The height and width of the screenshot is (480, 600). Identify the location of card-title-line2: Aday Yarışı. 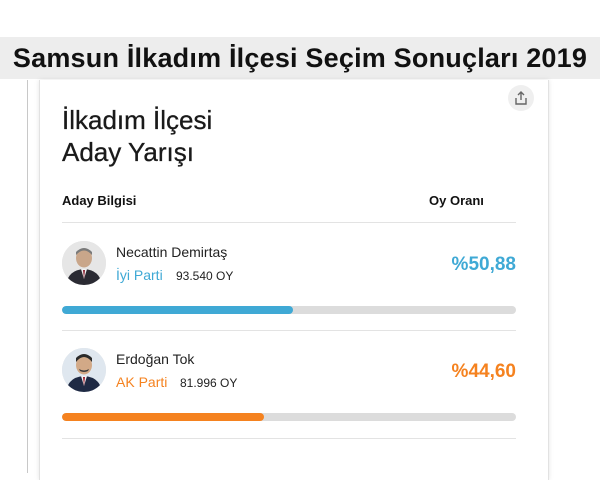
(128, 152).